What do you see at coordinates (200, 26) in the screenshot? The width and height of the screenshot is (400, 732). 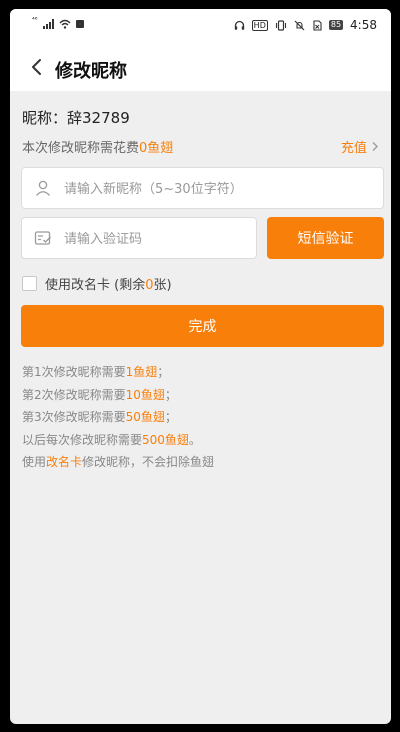 I see `status-bar: ⁴⁶ HD 85 4:58` at bounding box center [200, 26].